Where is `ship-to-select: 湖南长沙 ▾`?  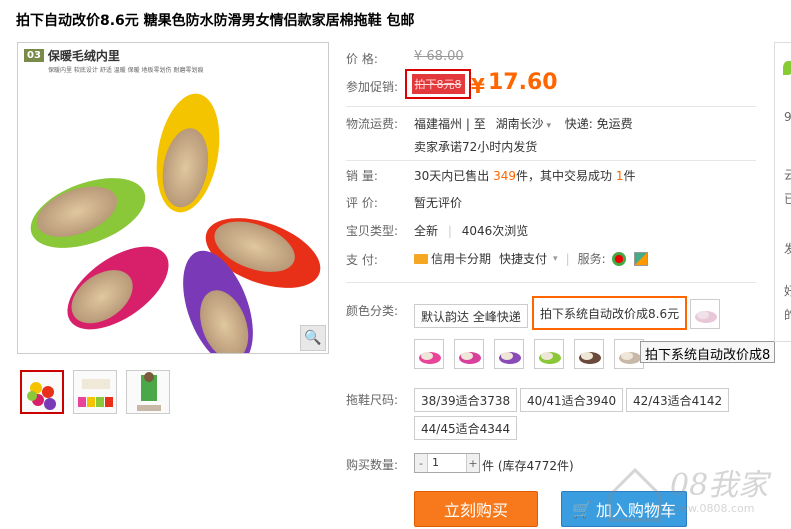 ship-to-select: 湖南长沙 ▾ is located at coordinates (523, 124).